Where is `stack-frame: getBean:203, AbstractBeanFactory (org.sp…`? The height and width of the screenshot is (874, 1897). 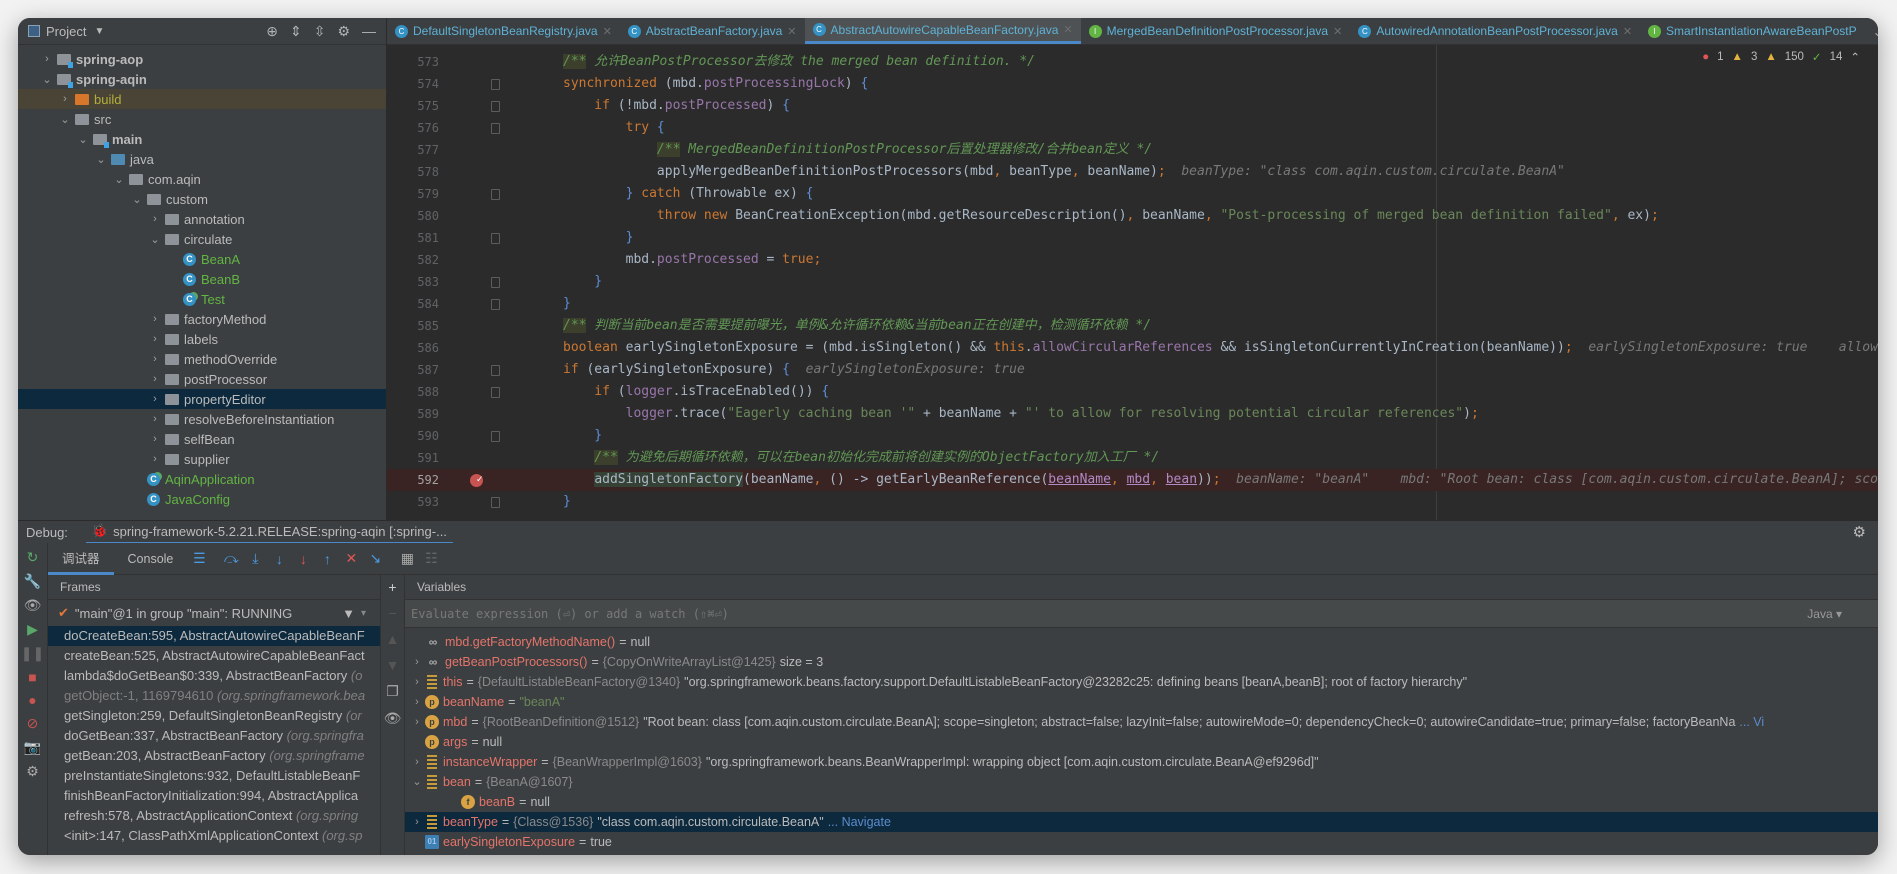 stack-frame: getBean:203, AbstractBeanFactory (org.sp… is located at coordinates (214, 756).